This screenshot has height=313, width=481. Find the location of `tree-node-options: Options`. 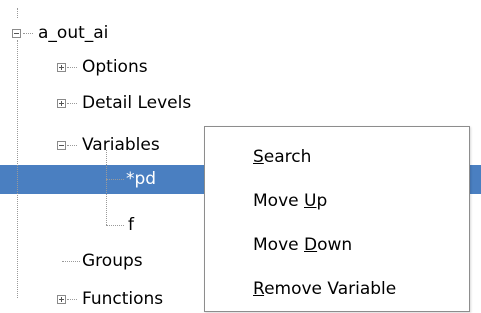

tree-node-options: Options is located at coordinates (100, 67).